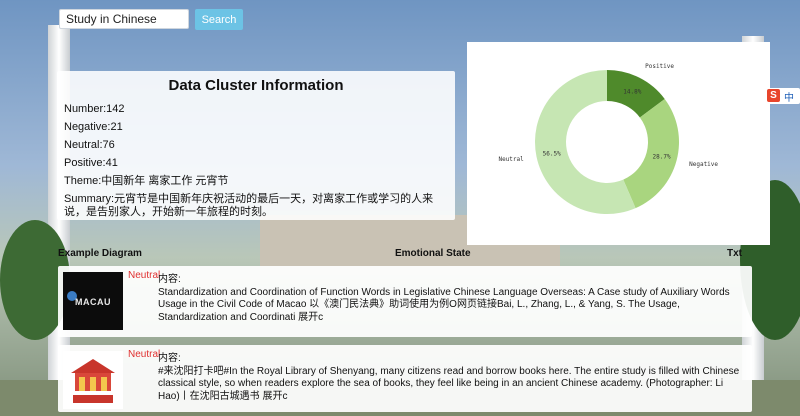 The height and width of the screenshot is (416, 800). I want to click on category-label-positive: Positive, so click(659, 66).